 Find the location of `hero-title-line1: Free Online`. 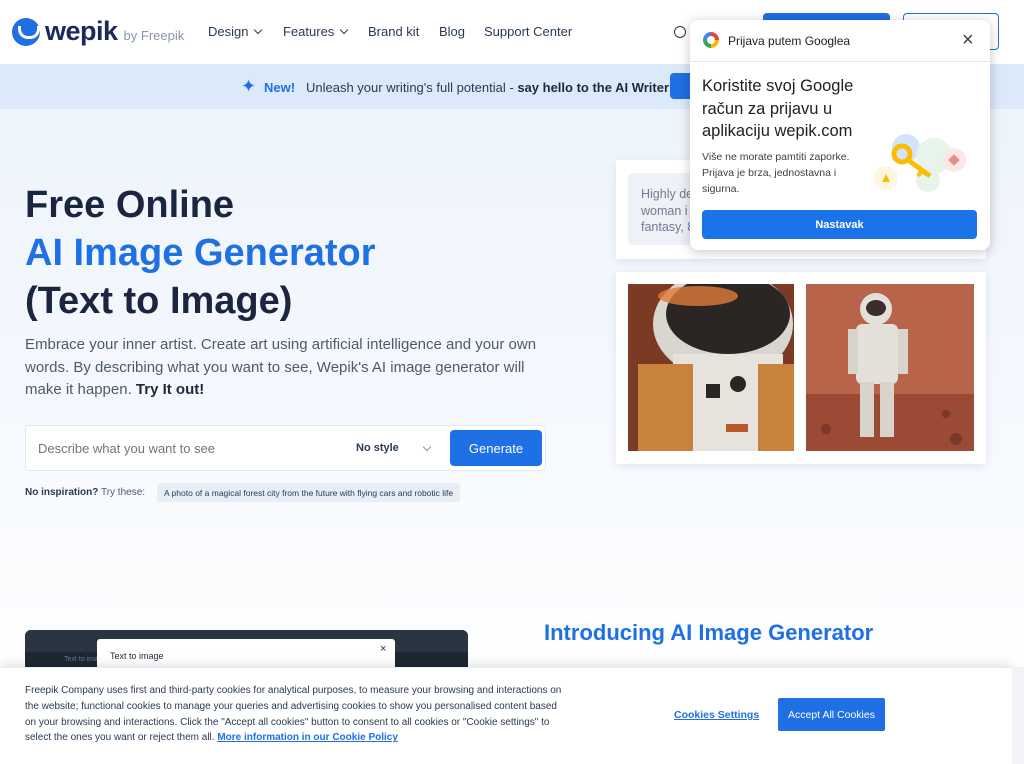

hero-title-line1: Free Online is located at coordinates (130, 205).